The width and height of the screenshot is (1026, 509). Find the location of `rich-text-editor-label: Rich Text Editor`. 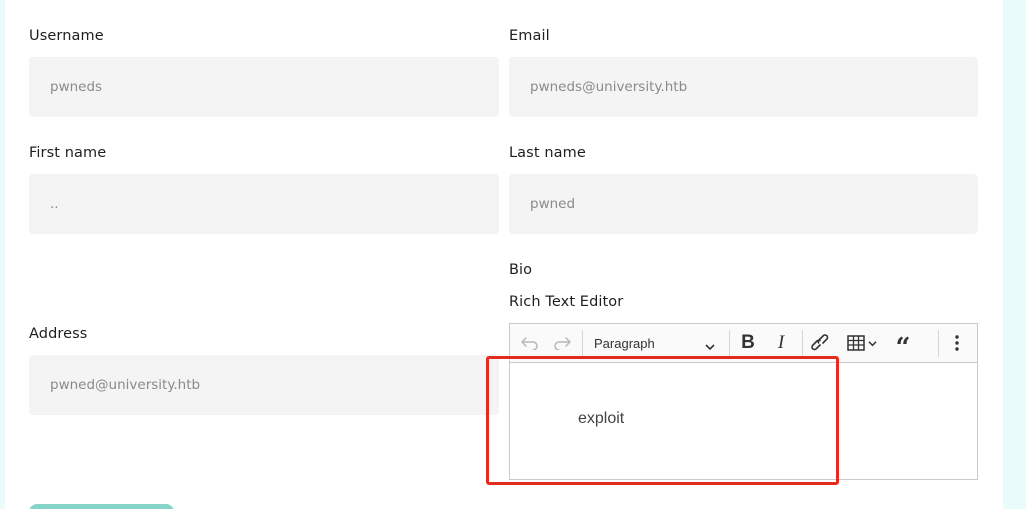

rich-text-editor-label: Rich Text Editor is located at coordinates (566, 302).